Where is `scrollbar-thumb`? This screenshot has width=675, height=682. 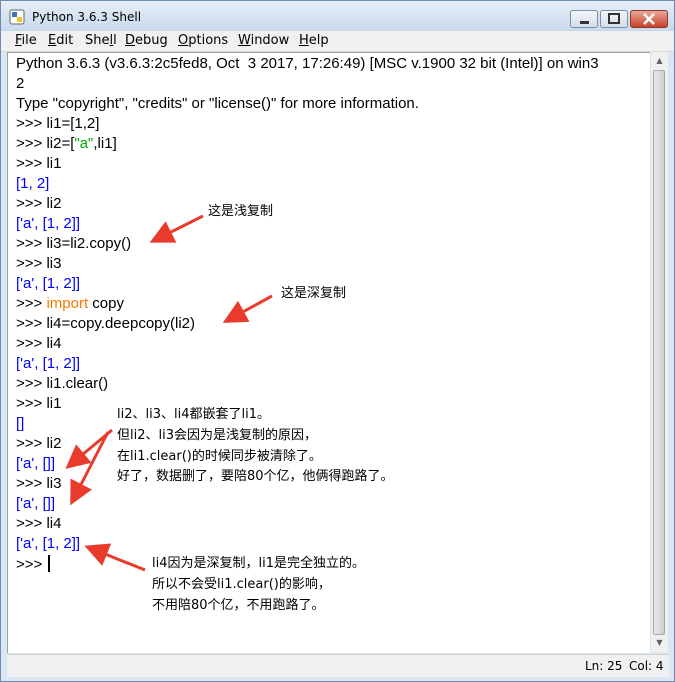
scrollbar-thumb is located at coordinates (659, 352).